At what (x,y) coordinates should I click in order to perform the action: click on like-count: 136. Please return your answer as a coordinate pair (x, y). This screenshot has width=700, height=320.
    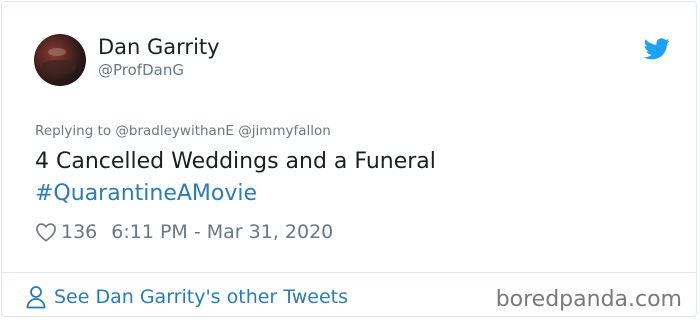
    Looking at the image, I should click on (79, 232).